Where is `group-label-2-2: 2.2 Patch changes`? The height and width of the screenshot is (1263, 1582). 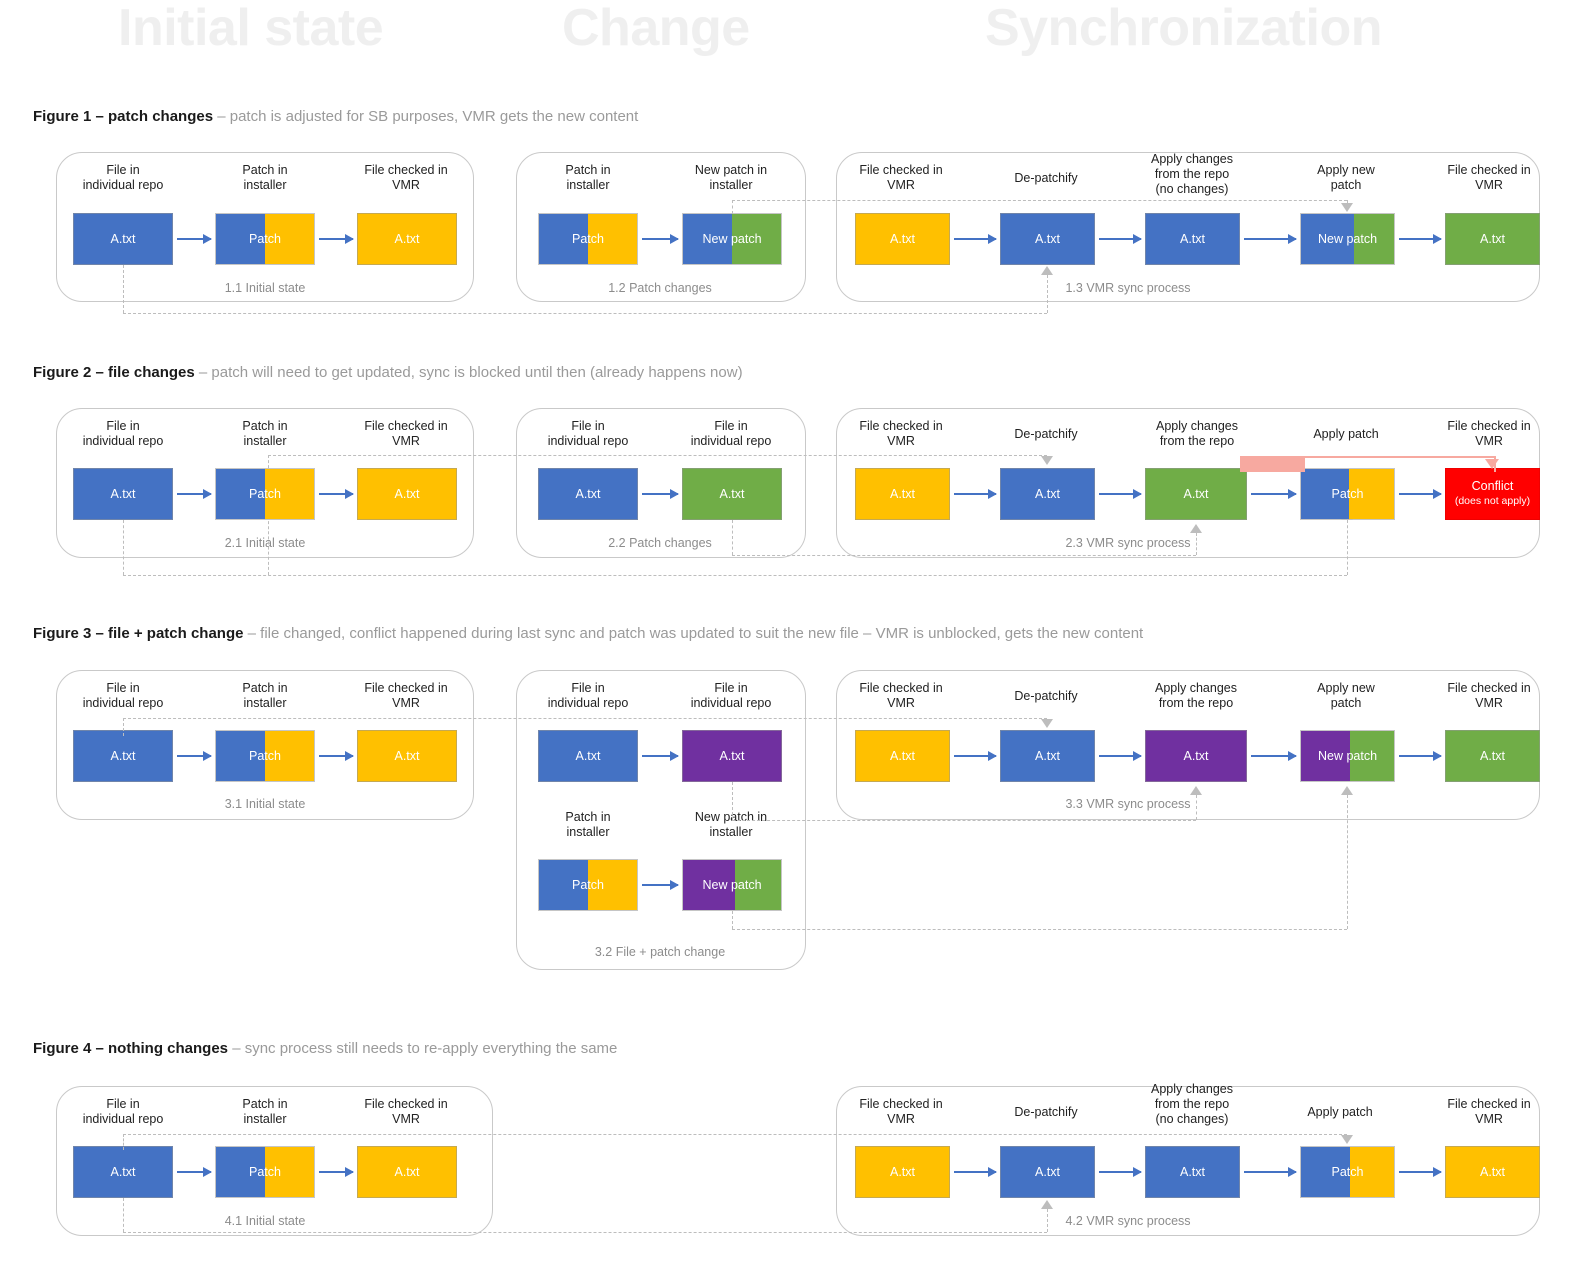
group-label-2-2: 2.2 Patch changes is located at coordinates (660, 543).